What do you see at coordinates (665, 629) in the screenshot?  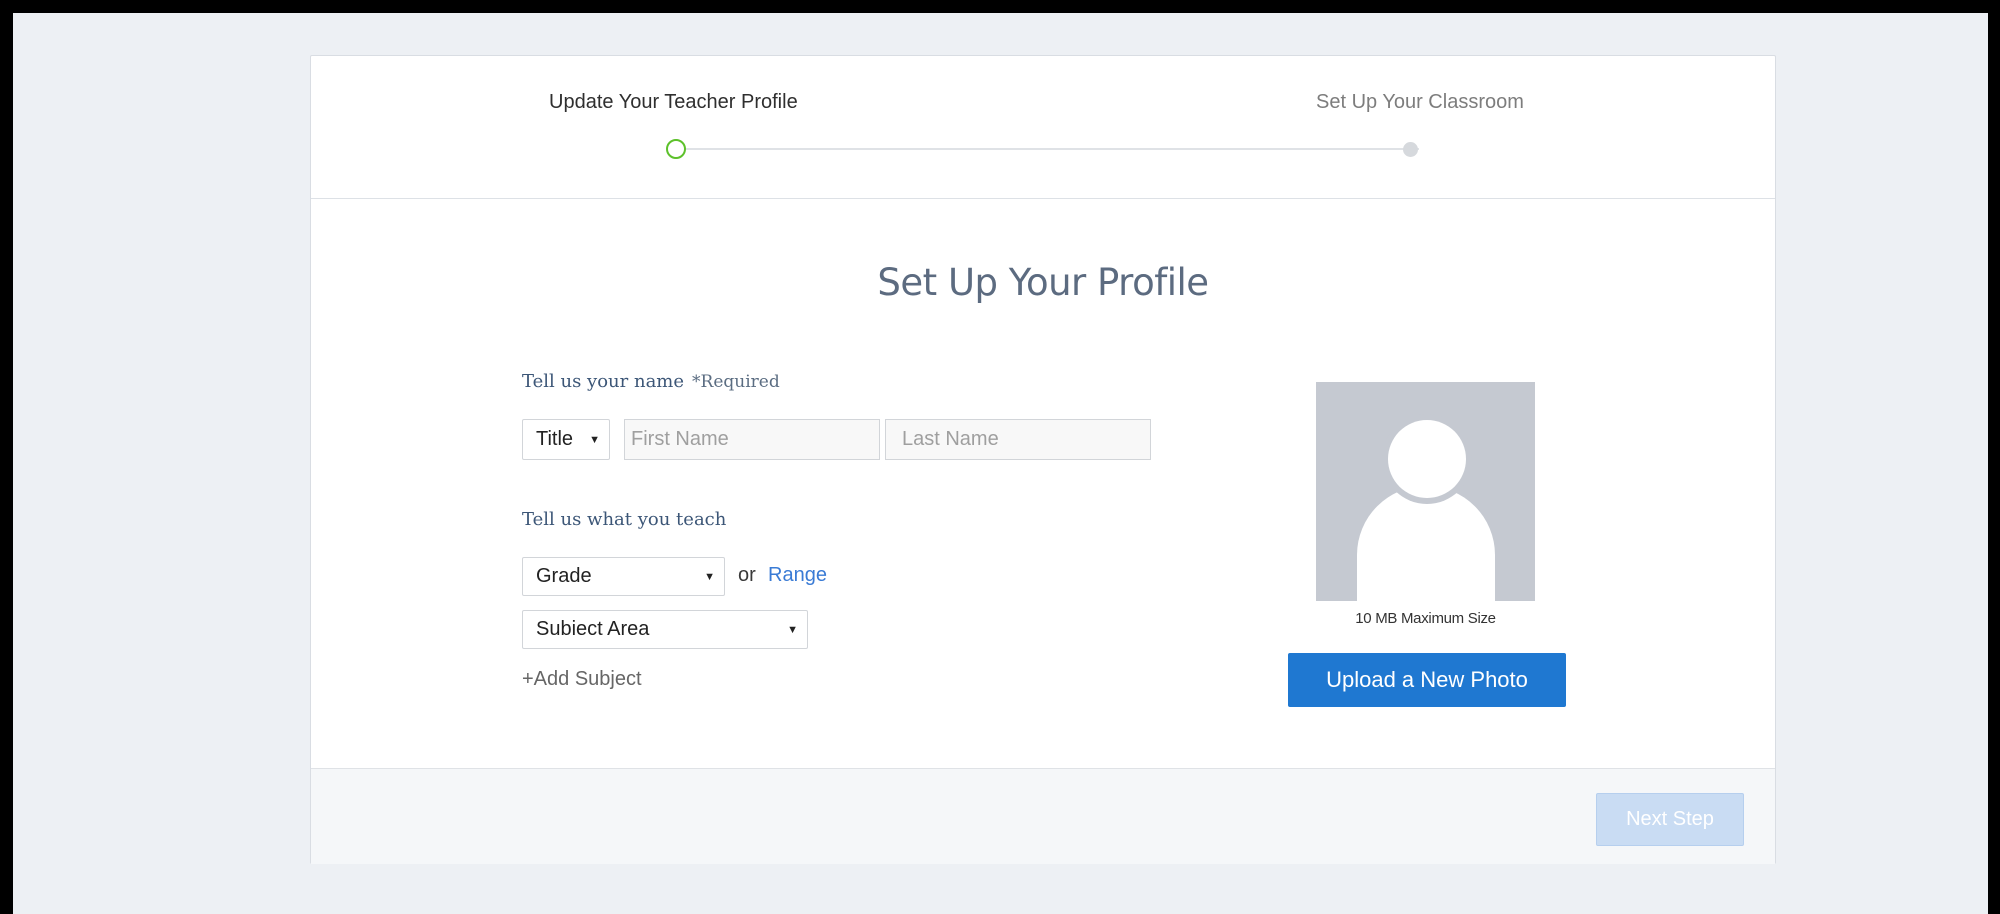 I see `subject-area-select: Subiect Area ▼` at bounding box center [665, 629].